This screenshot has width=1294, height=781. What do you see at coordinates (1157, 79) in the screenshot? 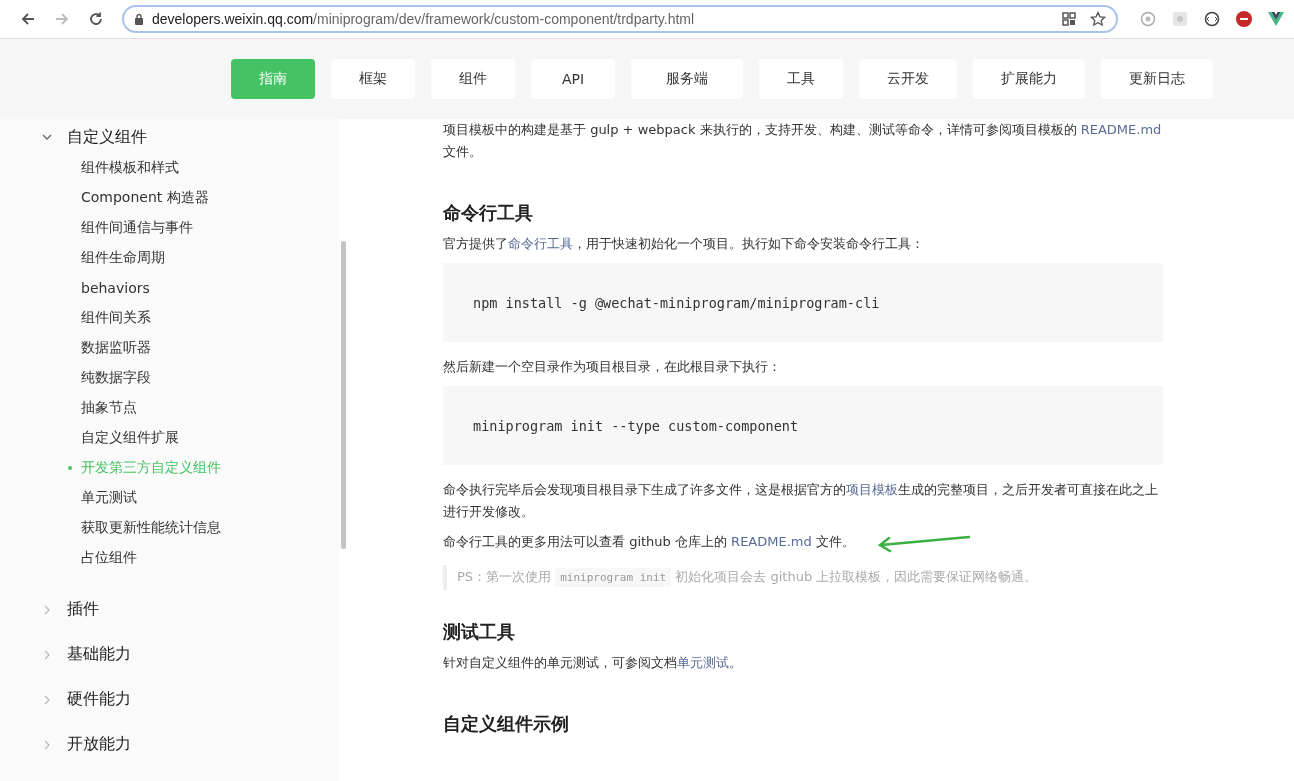
I see `nav-tab: 更新日志` at bounding box center [1157, 79].